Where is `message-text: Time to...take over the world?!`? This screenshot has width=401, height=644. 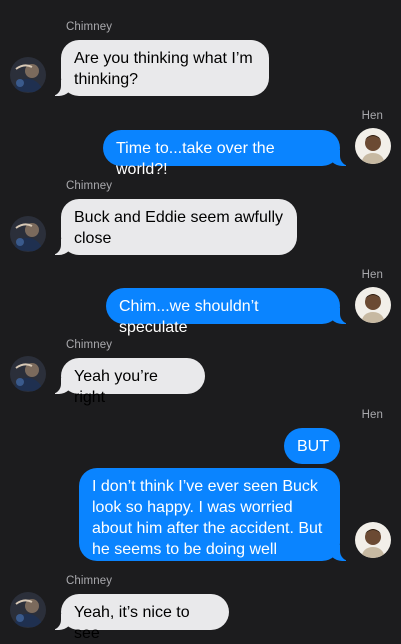
message-text: Time to...take over the world?! is located at coordinates (195, 159).